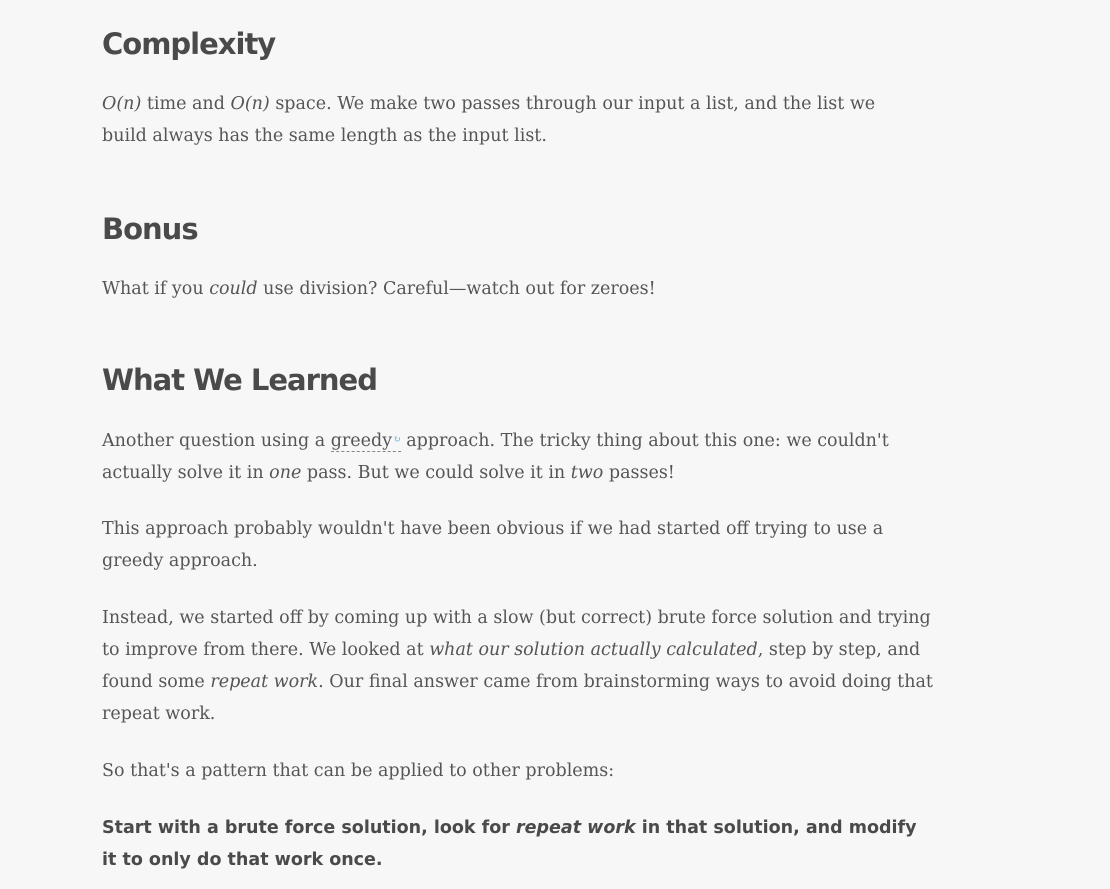 The image size is (1110, 889). I want to click on learned-p1-emphasis-2: two, so click(587, 473).